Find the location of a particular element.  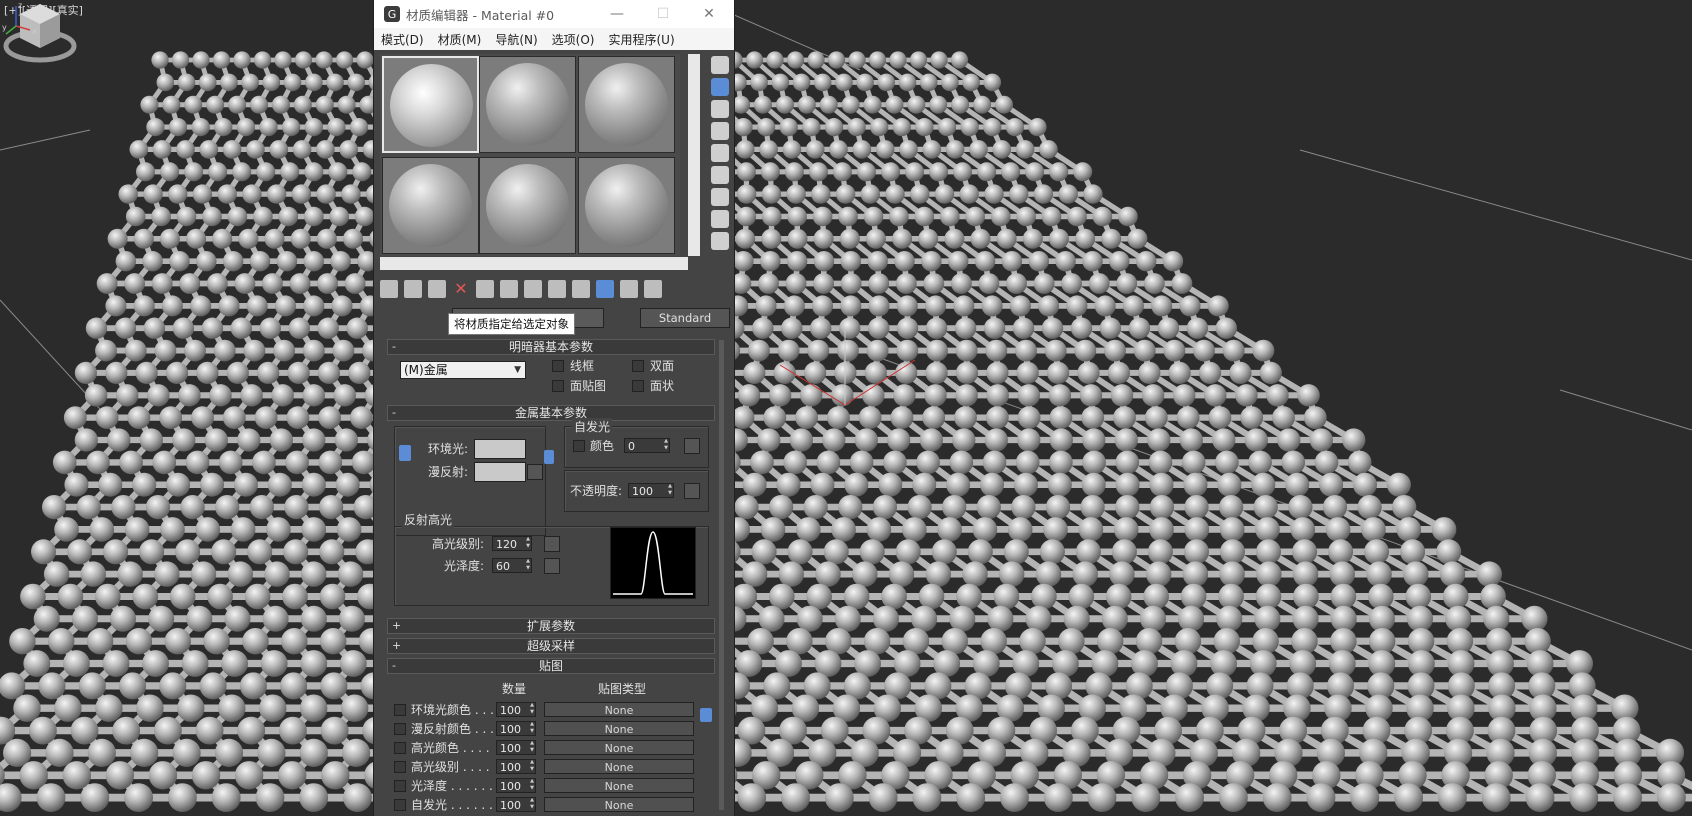

options-icon is located at coordinates (720, 197).